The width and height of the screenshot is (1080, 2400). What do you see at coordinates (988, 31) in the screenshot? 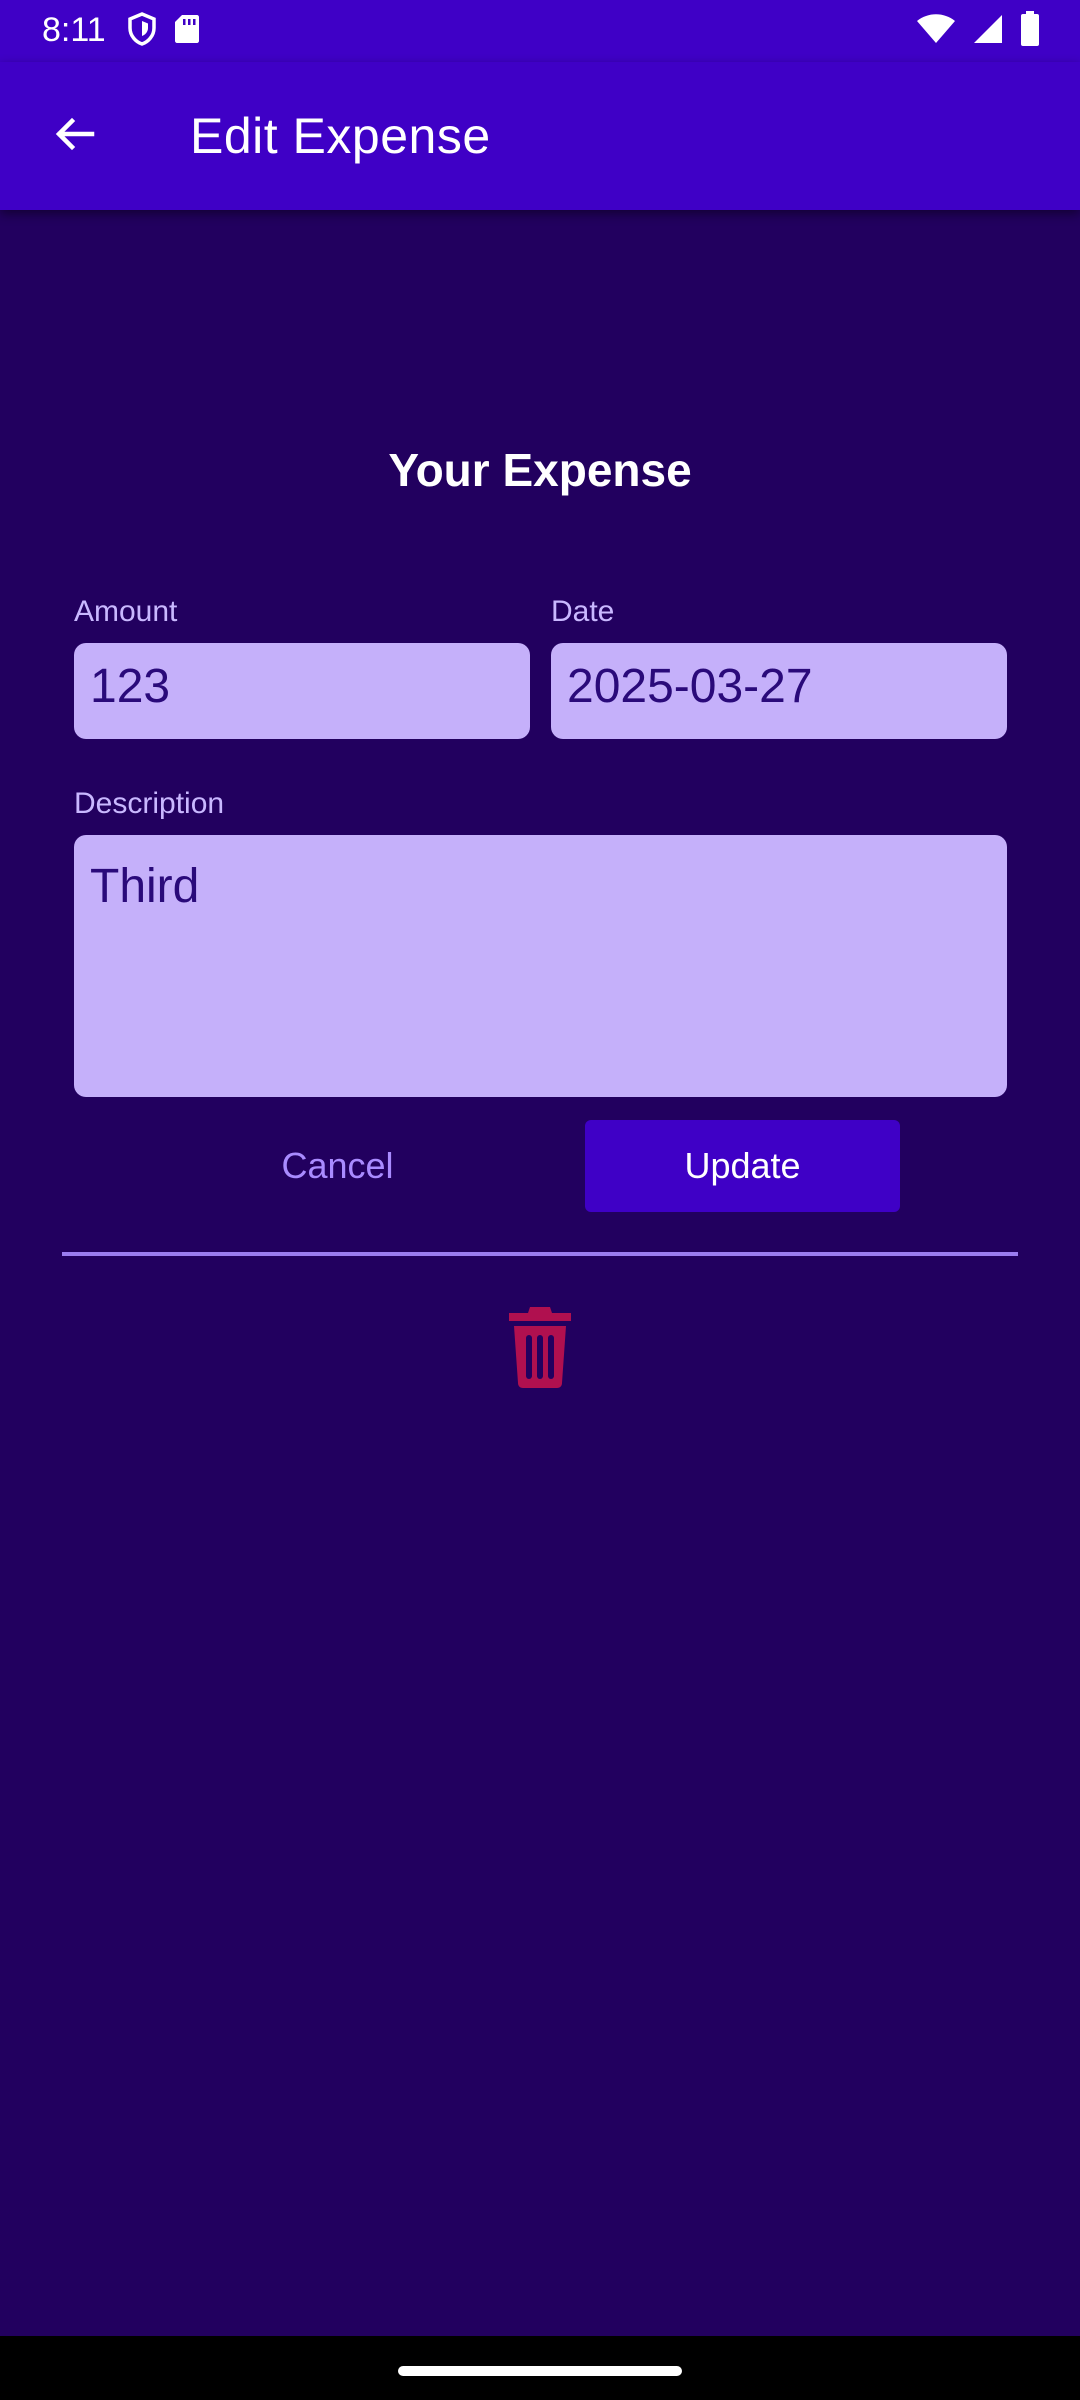
I see `signal-icon` at bounding box center [988, 31].